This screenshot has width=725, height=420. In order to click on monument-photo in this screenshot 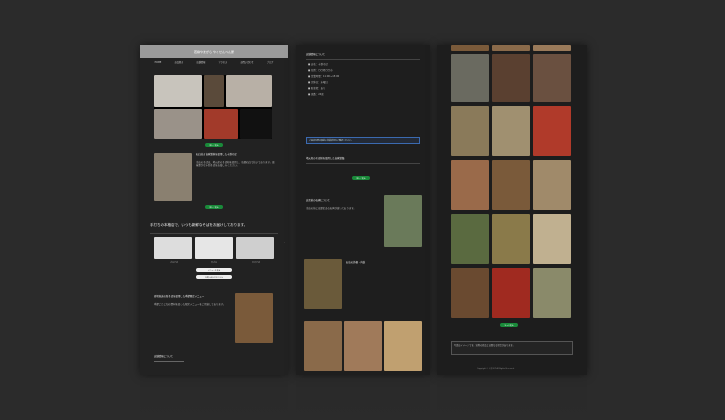, I will do `click(403, 221)`.